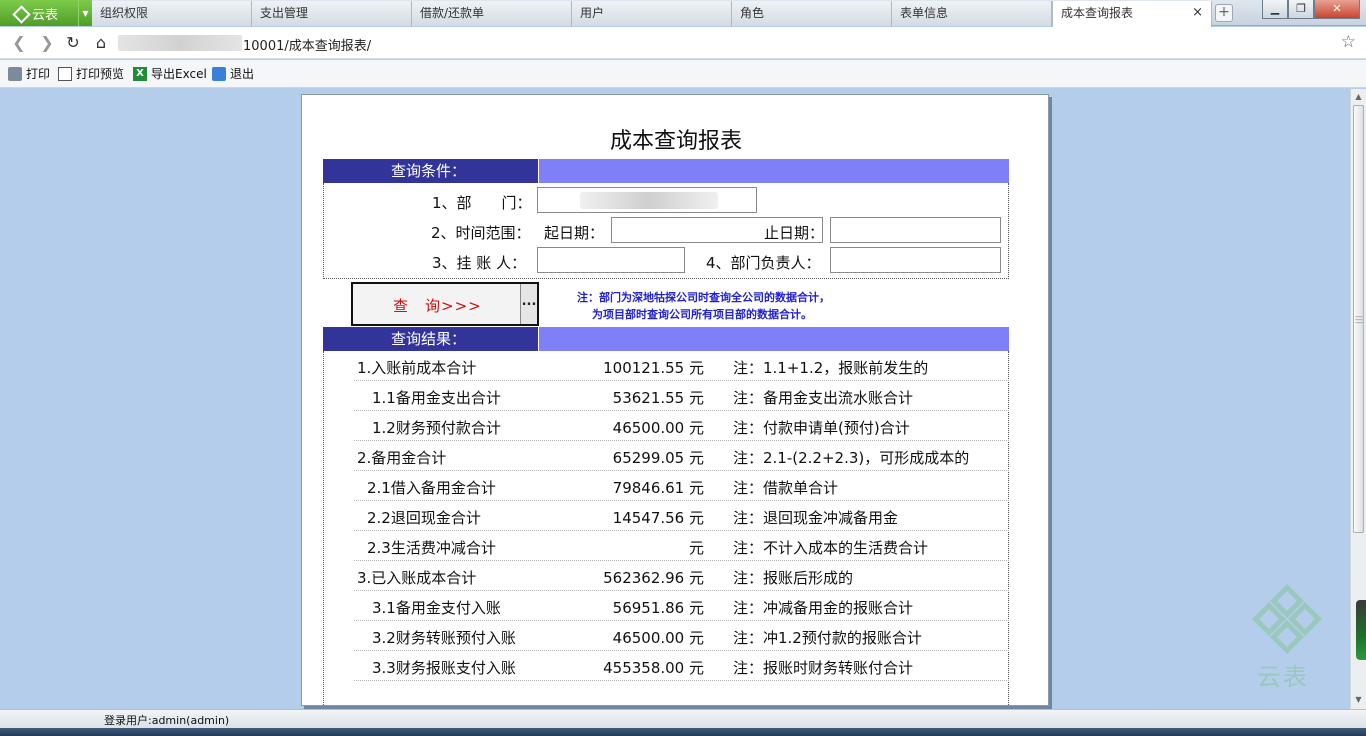 The width and height of the screenshot is (1366, 736). Describe the element at coordinates (1361, 630) in the screenshot. I see `side-gadget` at that location.